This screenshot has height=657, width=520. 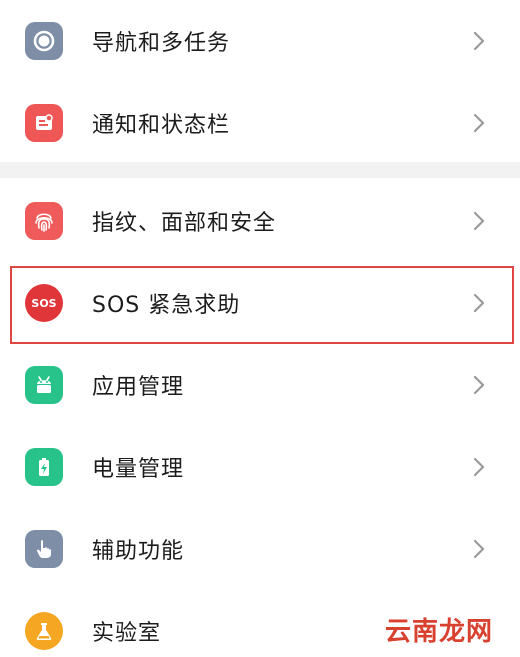 What do you see at coordinates (161, 43) in the screenshot?
I see `settings-item-label: 导航和多任务` at bounding box center [161, 43].